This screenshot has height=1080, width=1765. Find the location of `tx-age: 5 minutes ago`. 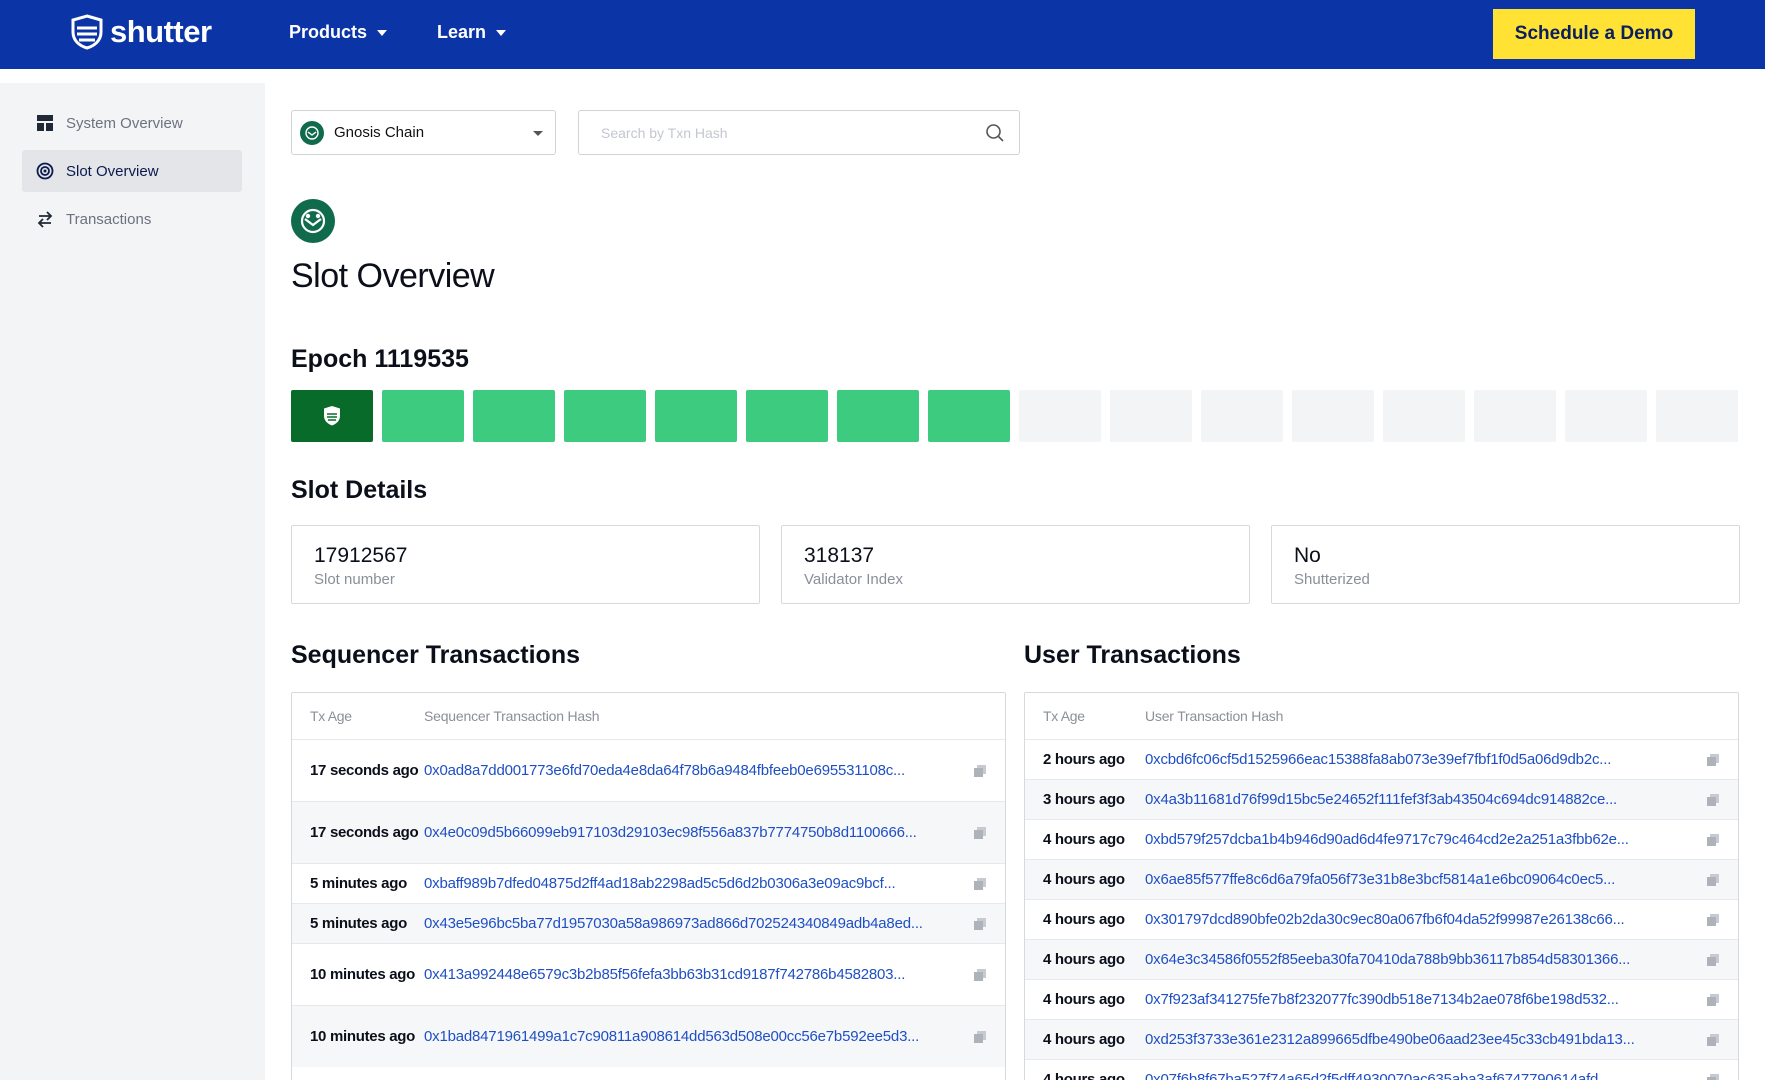

tx-age: 5 minutes ago is located at coordinates (358, 923).